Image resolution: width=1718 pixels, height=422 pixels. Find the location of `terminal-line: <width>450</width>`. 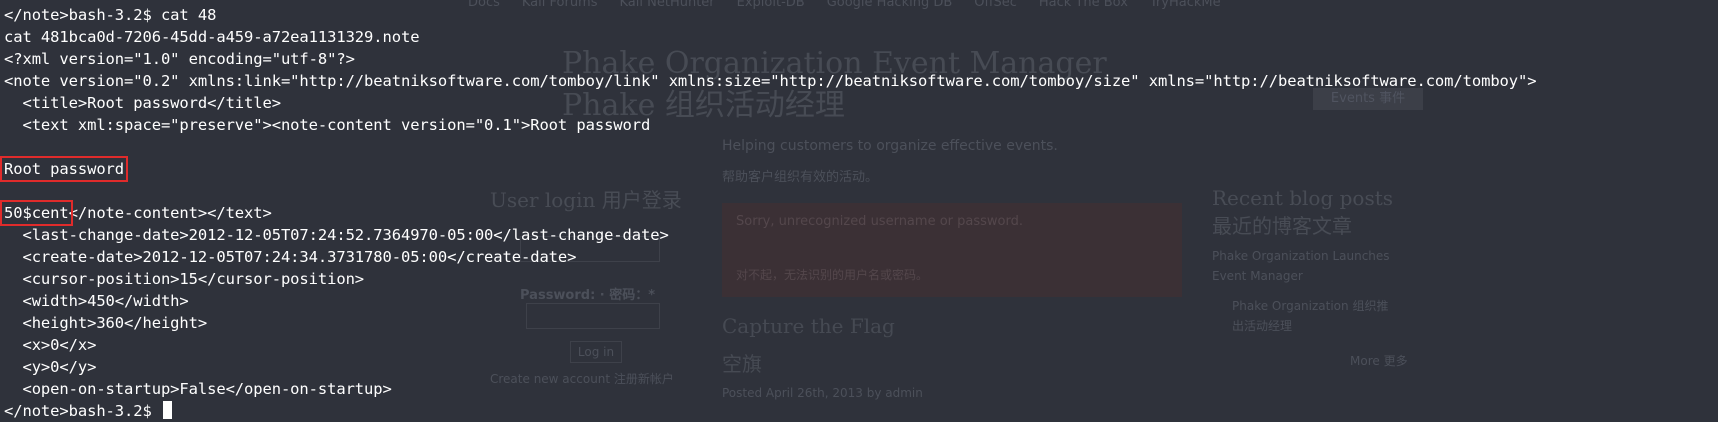

terminal-line: <width>450</width> is located at coordinates (96, 301).